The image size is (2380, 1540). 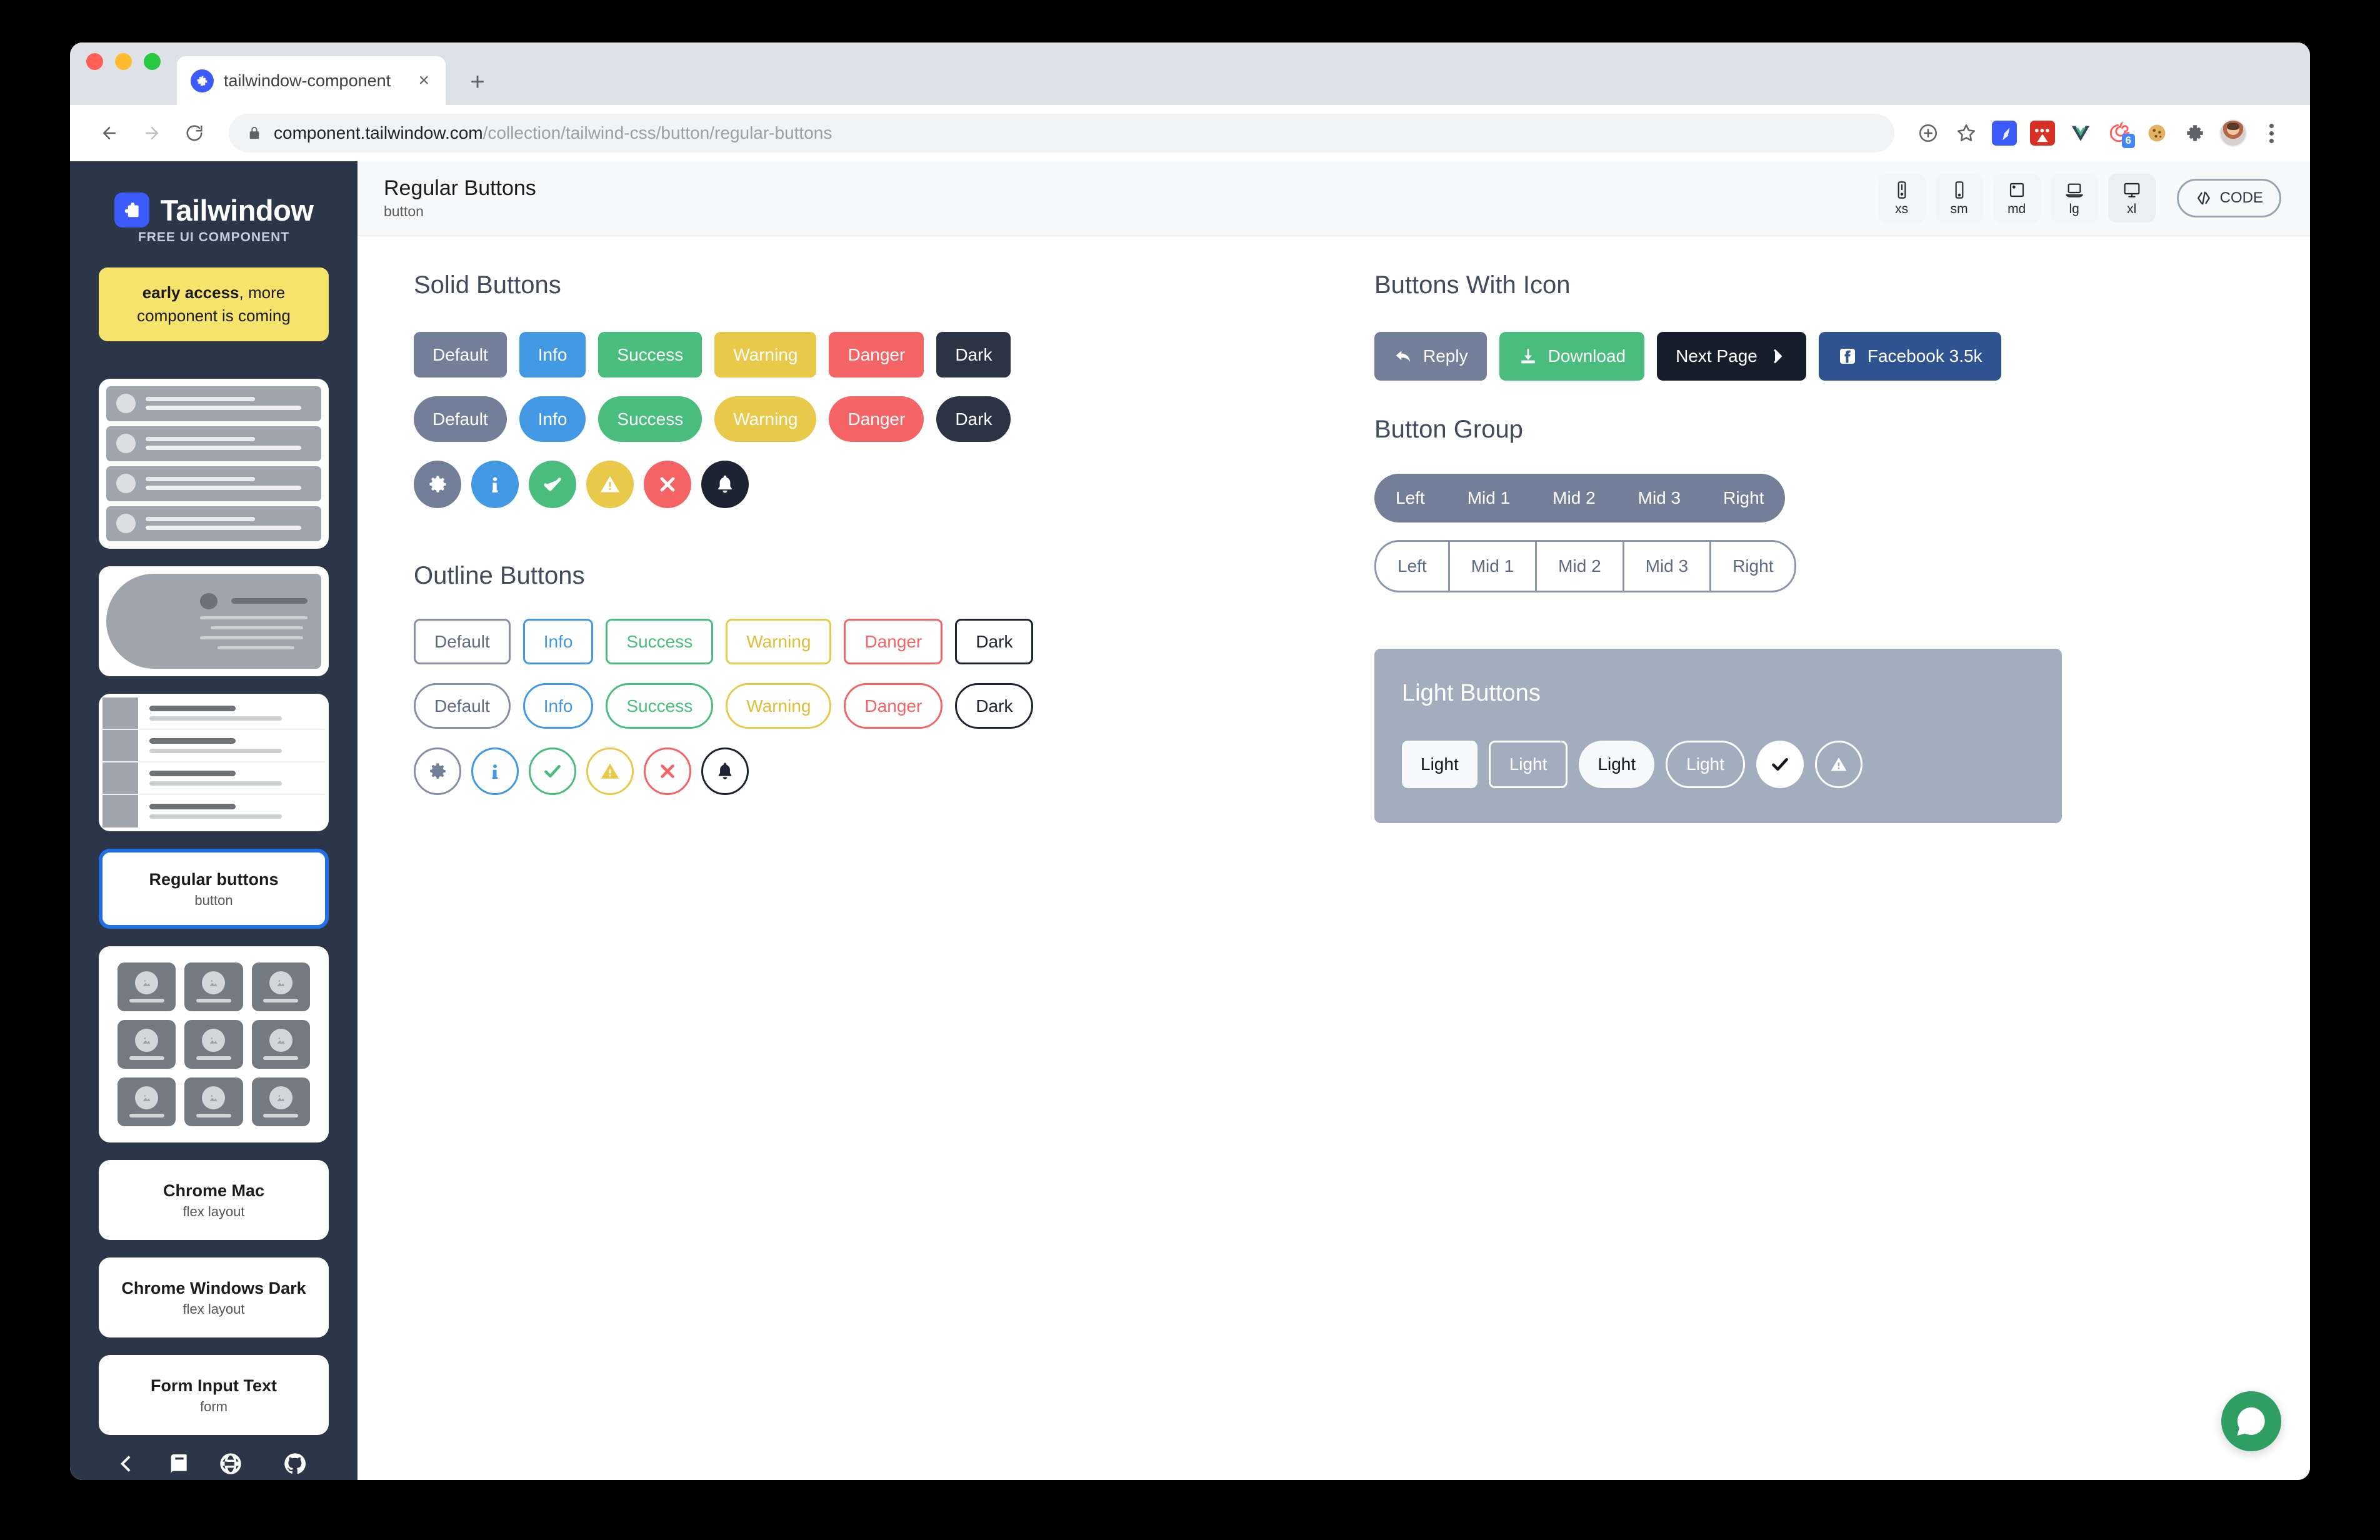 What do you see at coordinates (660, 706) in the screenshot?
I see `outline-pill-button-success: Success` at bounding box center [660, 706].